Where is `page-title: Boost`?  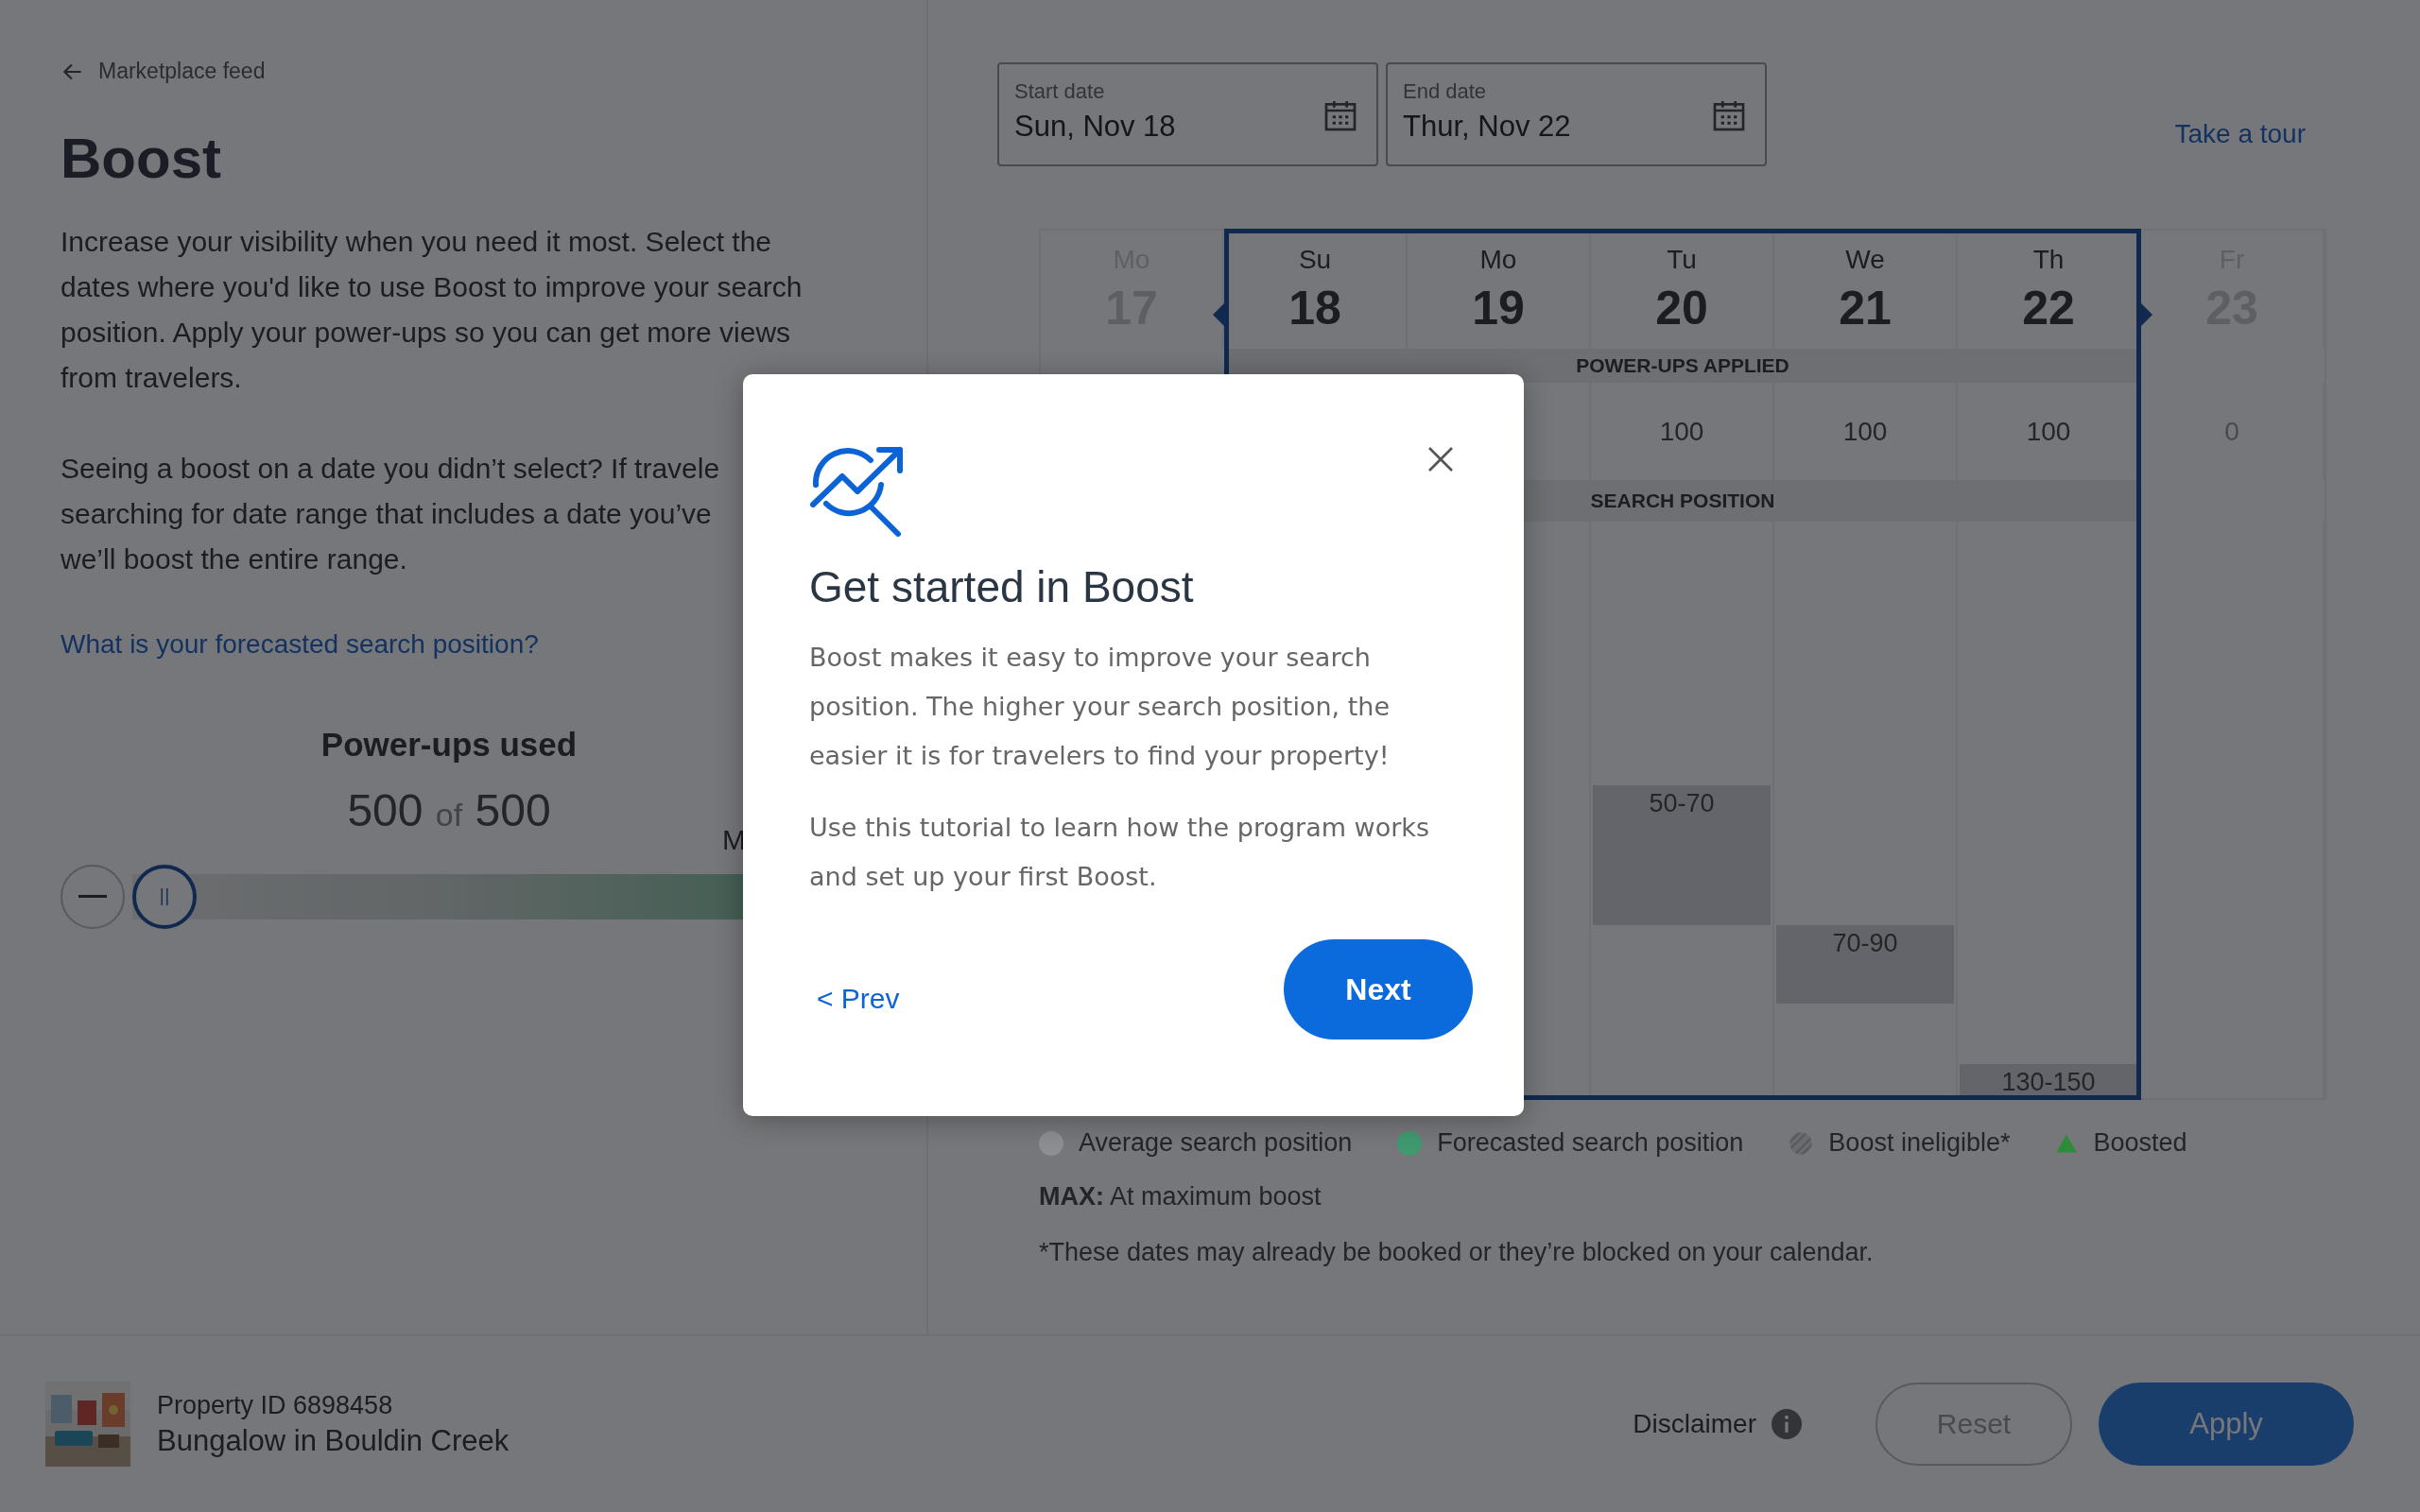 page-title: Boost is located at coordinates (141, 158).